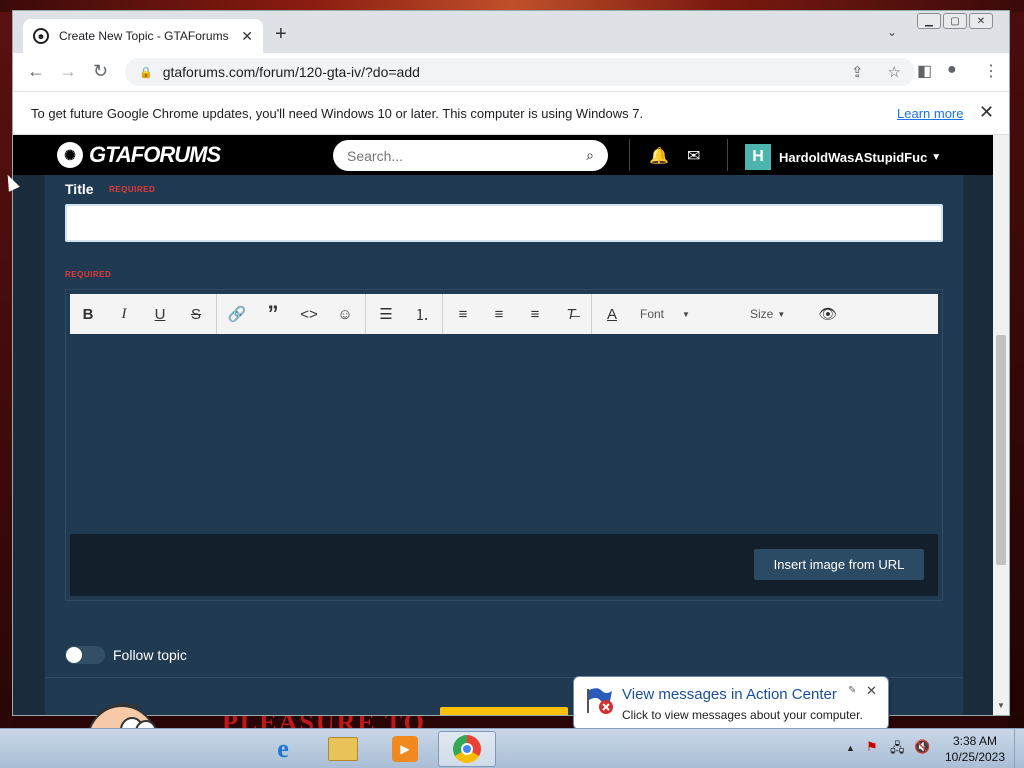  I want to click on align-center-icon: ≡, so click(499, 314).